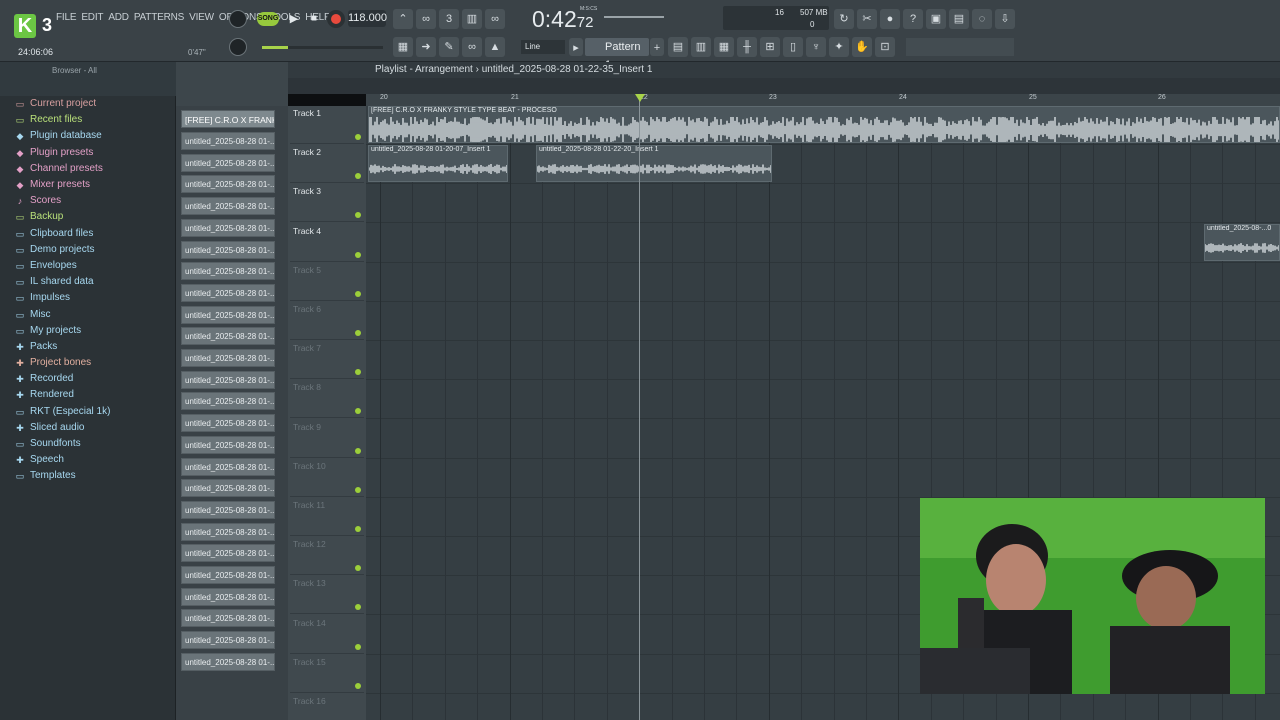  What do you see at coordinates (472, 19) in the screenshot?
I see `step-edit-icon: ▥` at bounding box center [472, 19].